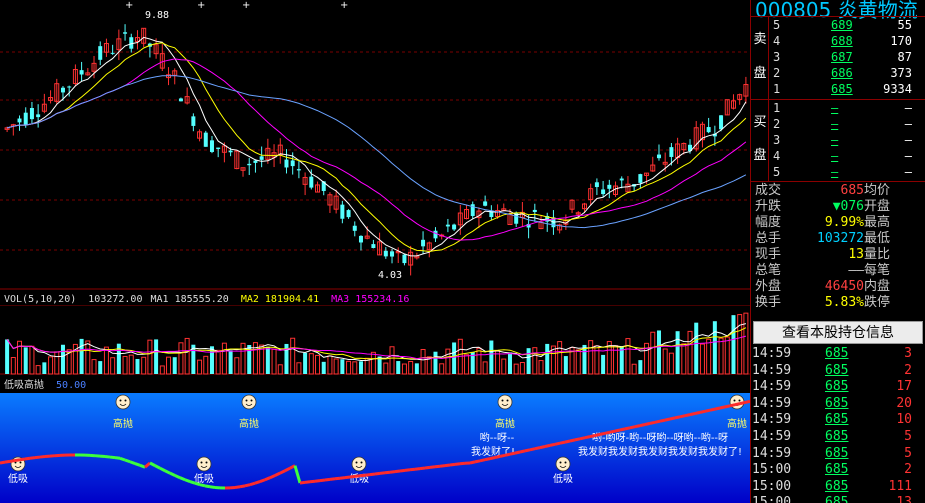 Image resolution: width=925 pixels, height=503 pixels. I want to click on stat-row: 现手 13 量比, so click(839, 255).